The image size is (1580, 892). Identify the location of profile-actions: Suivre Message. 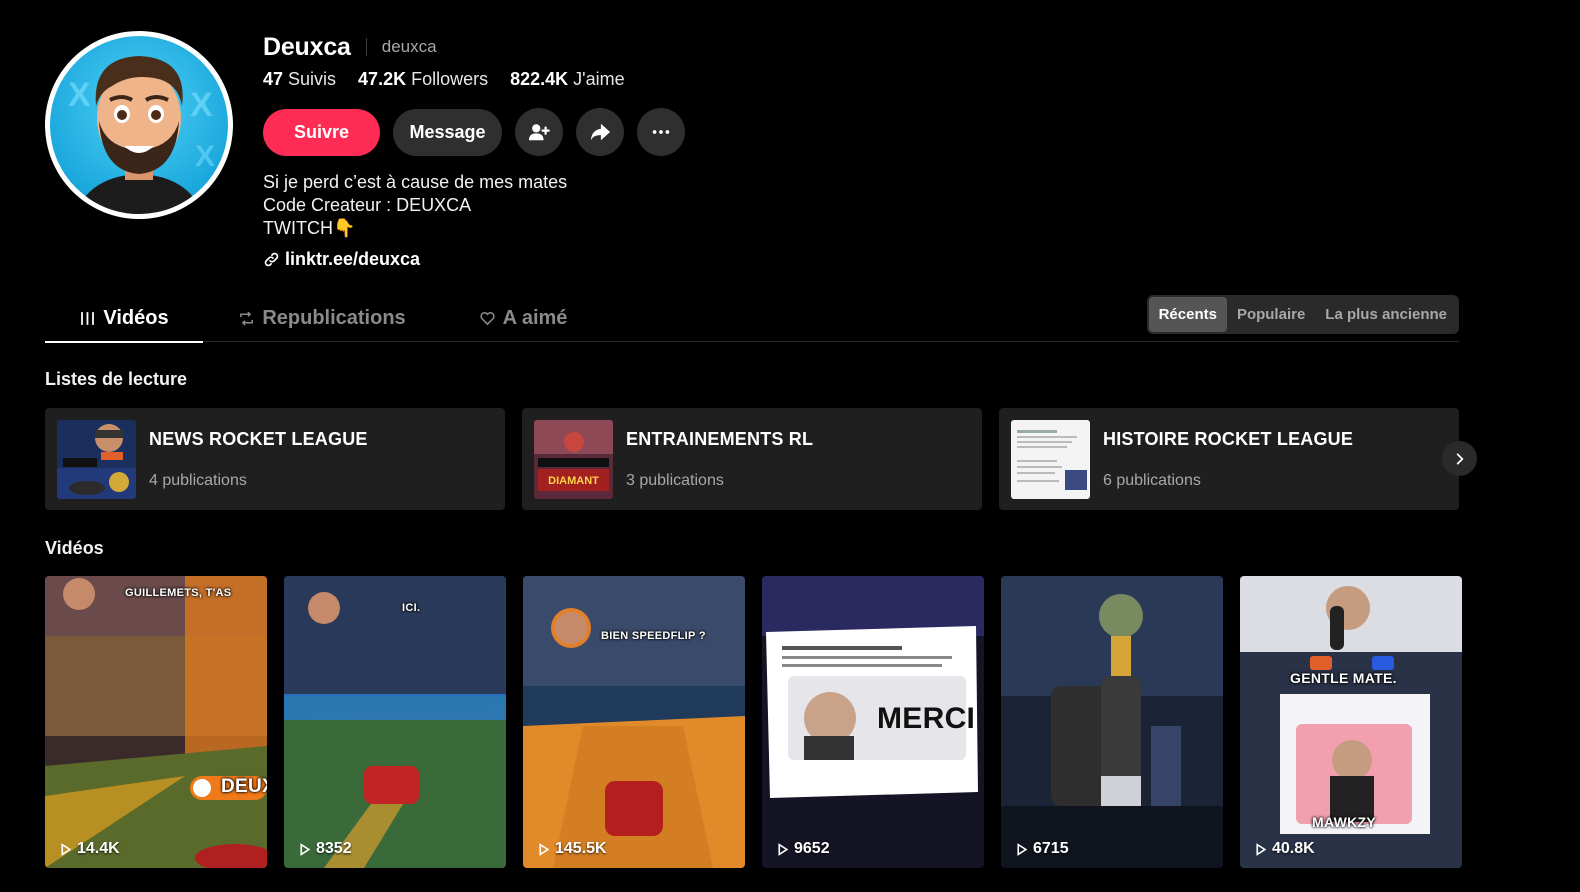
(474, 132).